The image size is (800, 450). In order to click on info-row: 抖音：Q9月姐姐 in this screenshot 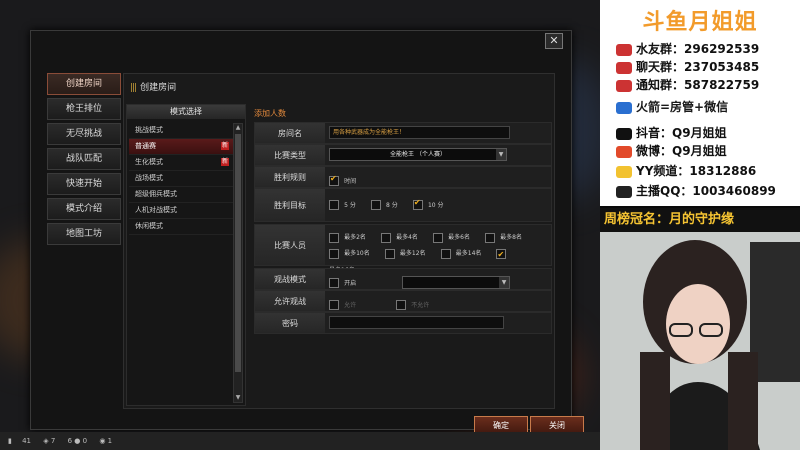, I will do `click(671, 132)`.